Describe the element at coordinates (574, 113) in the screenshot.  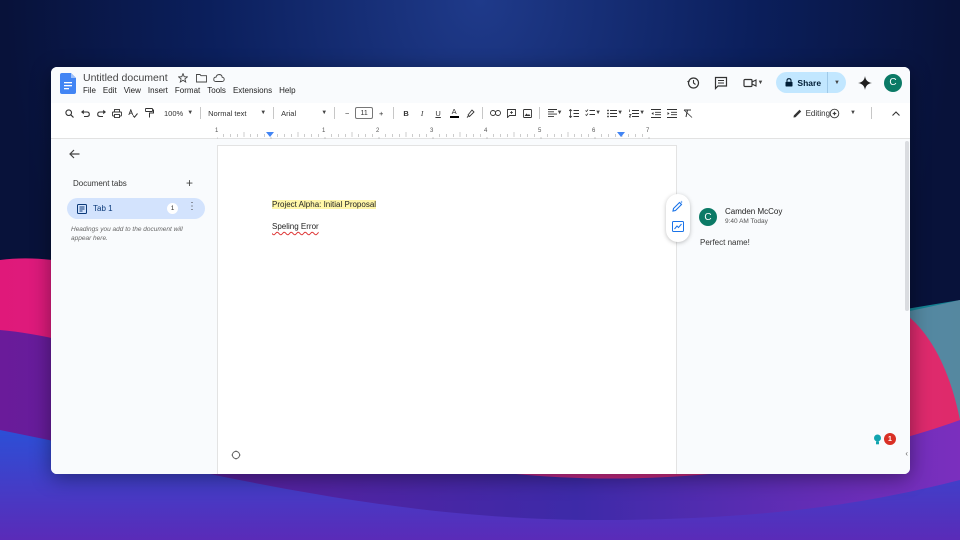
I see `line-spacing-icon` at that location.